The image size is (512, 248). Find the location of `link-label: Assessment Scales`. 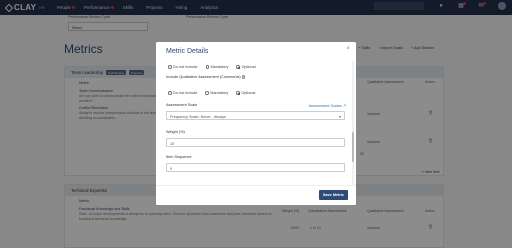

link-label: Assessment Scales is located at coordinates (325, 106).